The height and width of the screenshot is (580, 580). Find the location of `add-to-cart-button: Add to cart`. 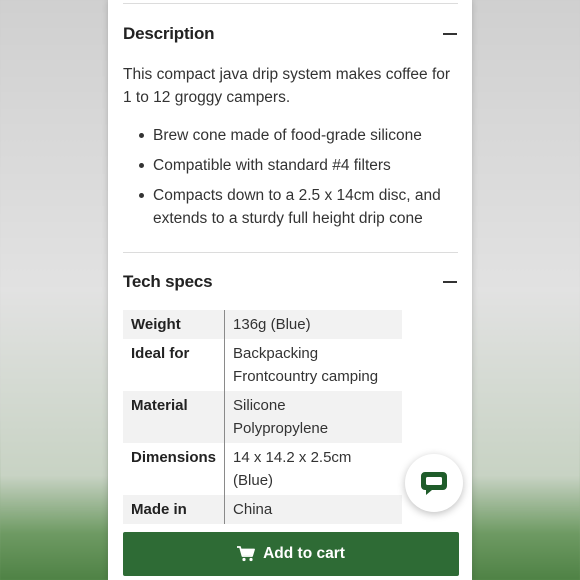

add-to-cart-button: Add to cart is located at coordinates (291, 554).